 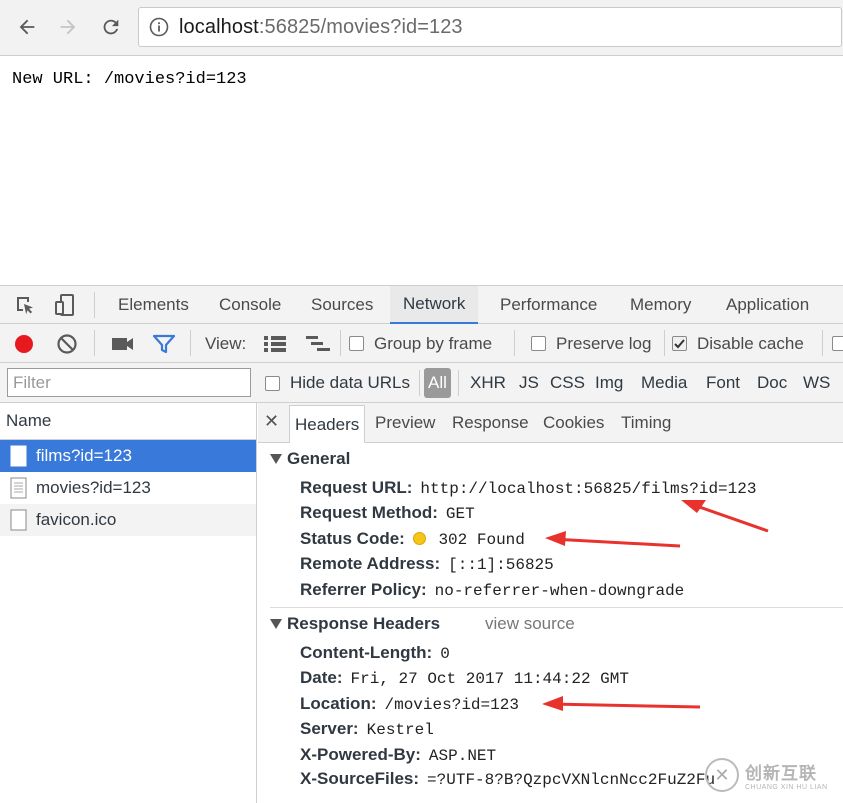 What do you see at coordinates (451, 705) in the screenshot?
I see `header-value: /movies?id=123` at bounding box center [451, 705].